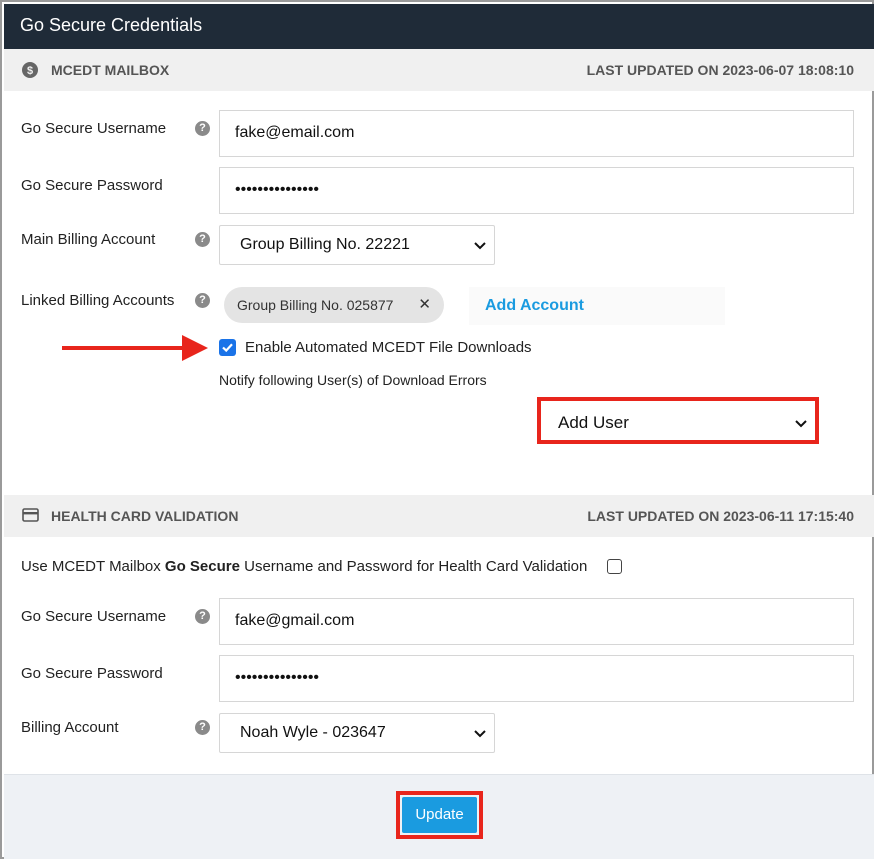  I want to click on dollar-circle-icon: $, so click(30, 71).